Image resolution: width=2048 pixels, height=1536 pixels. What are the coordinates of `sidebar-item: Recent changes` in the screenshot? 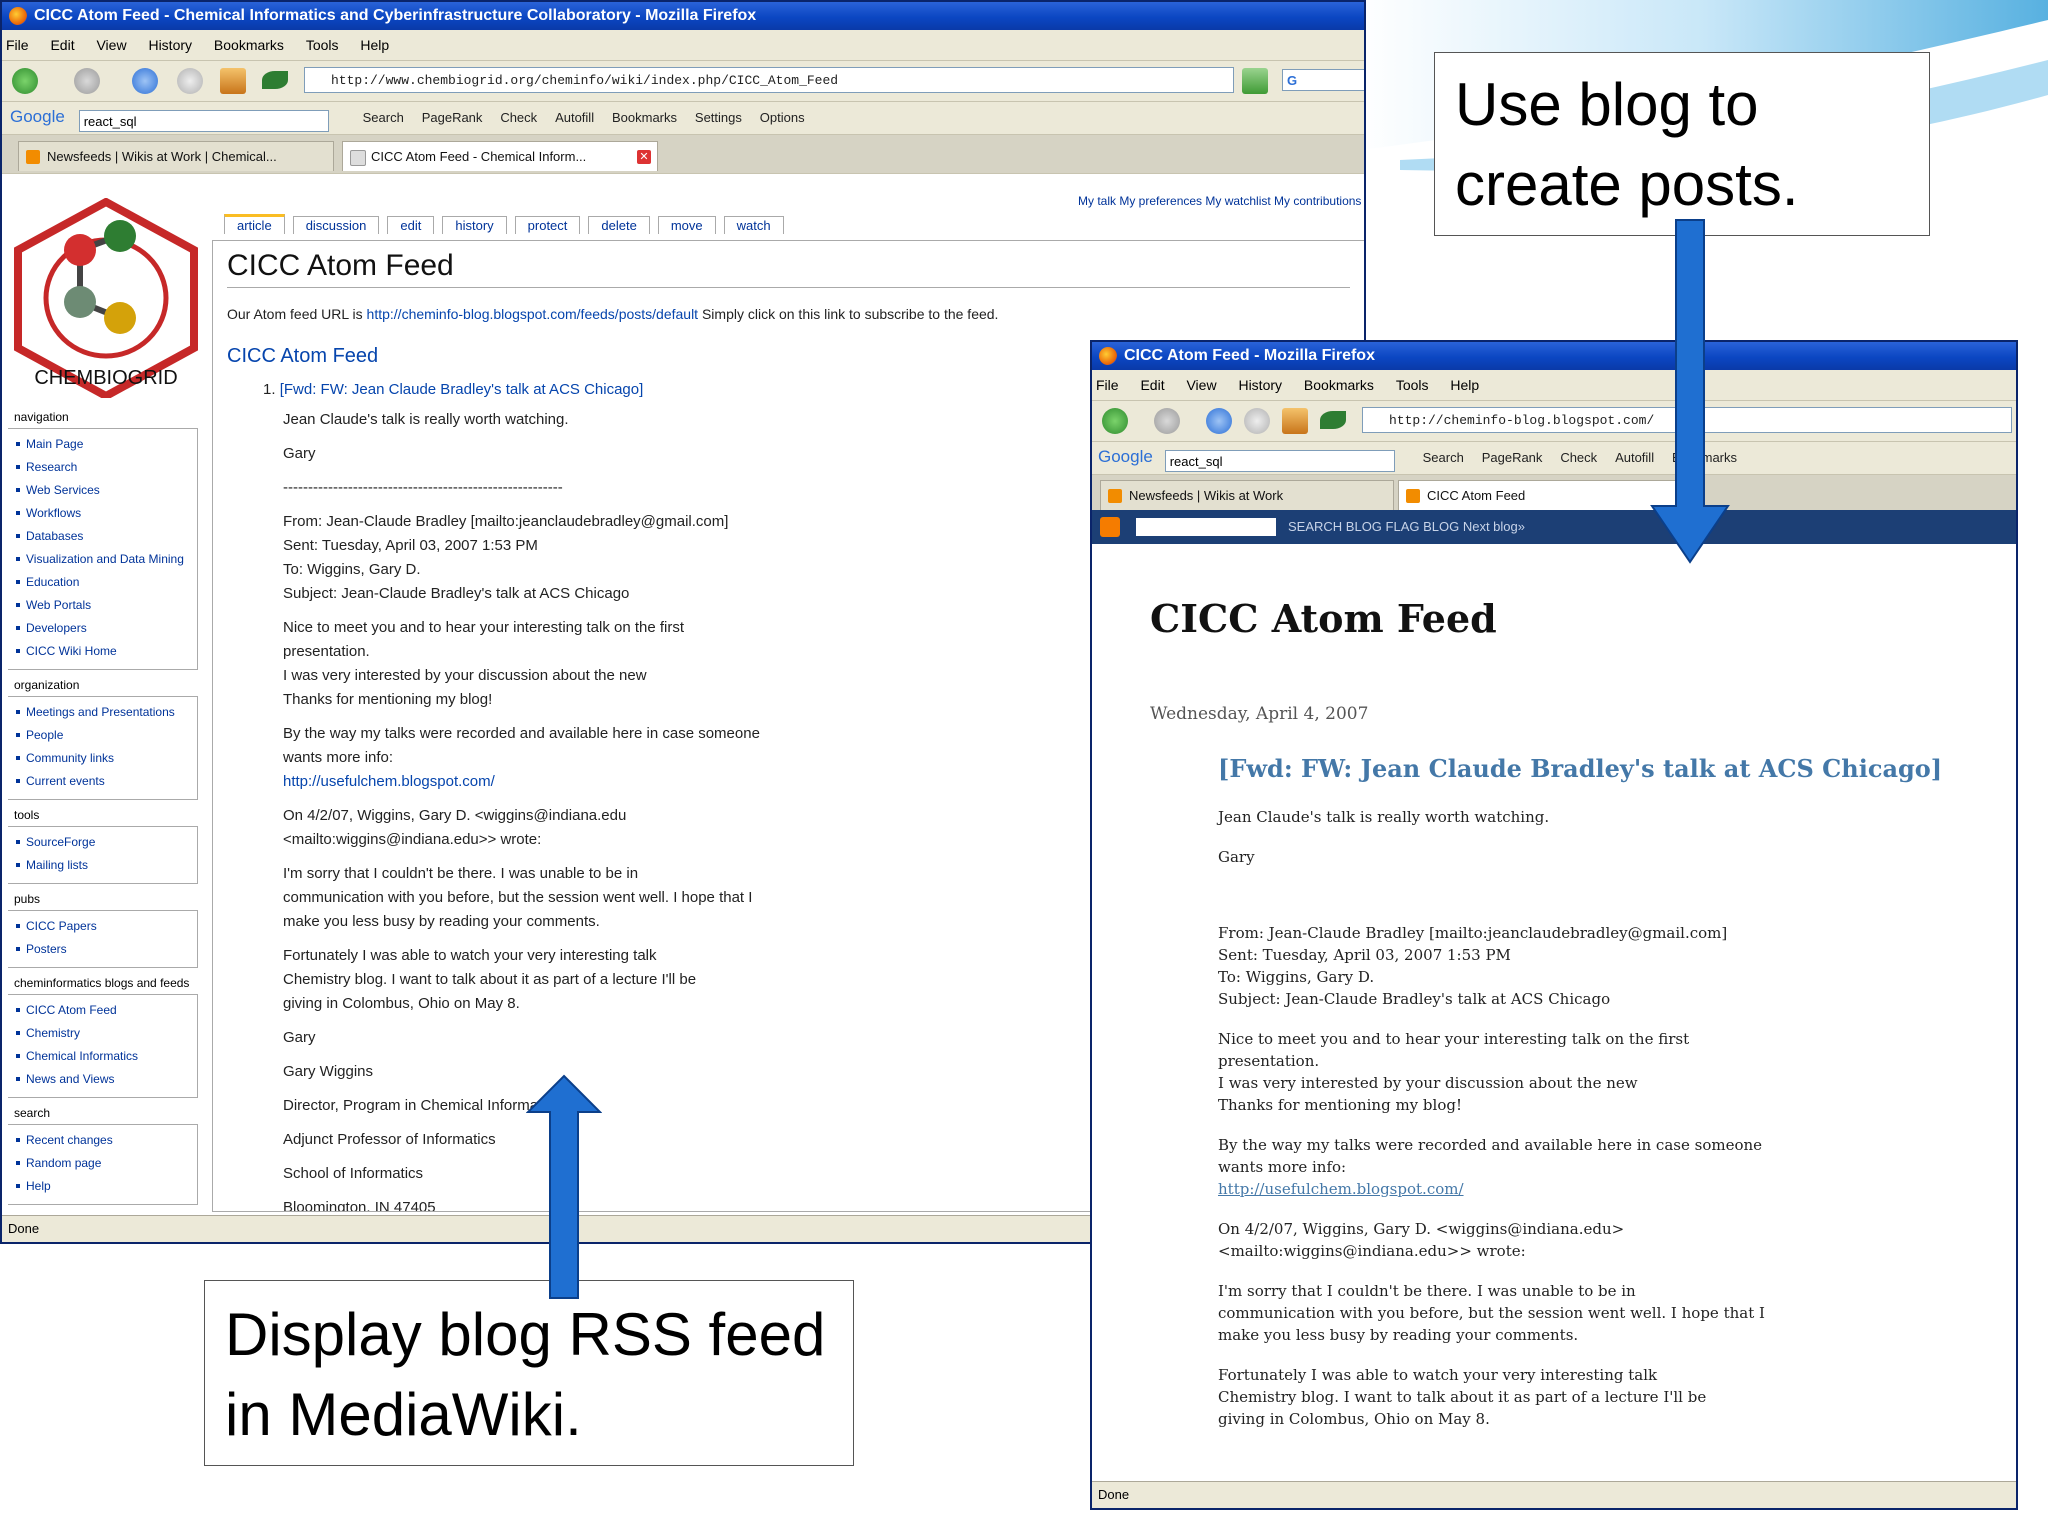 It's located at (102, 1140).